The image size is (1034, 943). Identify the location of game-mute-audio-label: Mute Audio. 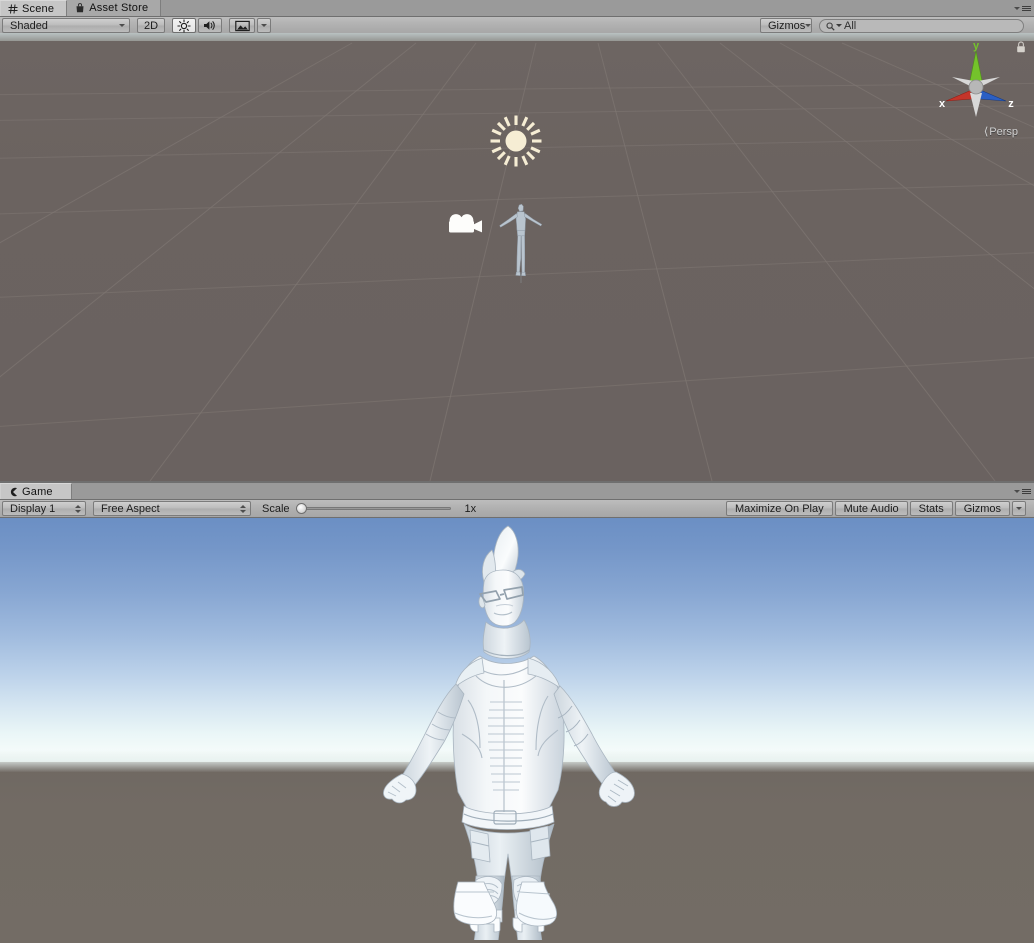
(871, 508).